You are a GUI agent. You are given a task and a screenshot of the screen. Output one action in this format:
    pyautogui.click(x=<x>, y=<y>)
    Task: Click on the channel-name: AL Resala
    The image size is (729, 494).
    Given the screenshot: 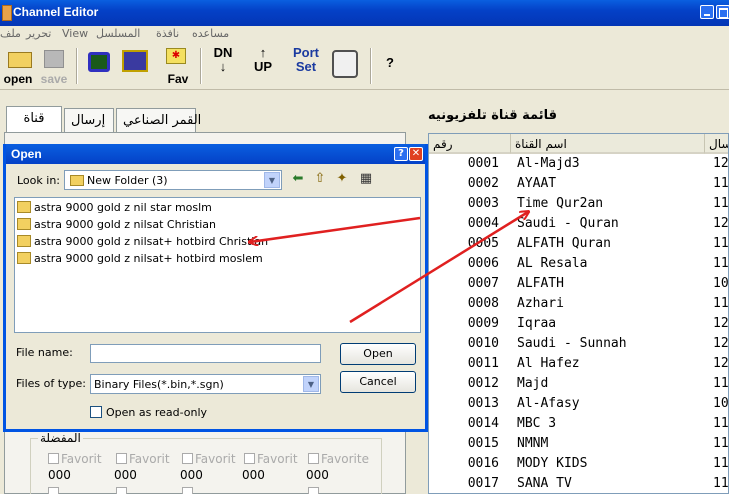 What is the action you would take?
    pyautogui.click(x=552, y=263)
    